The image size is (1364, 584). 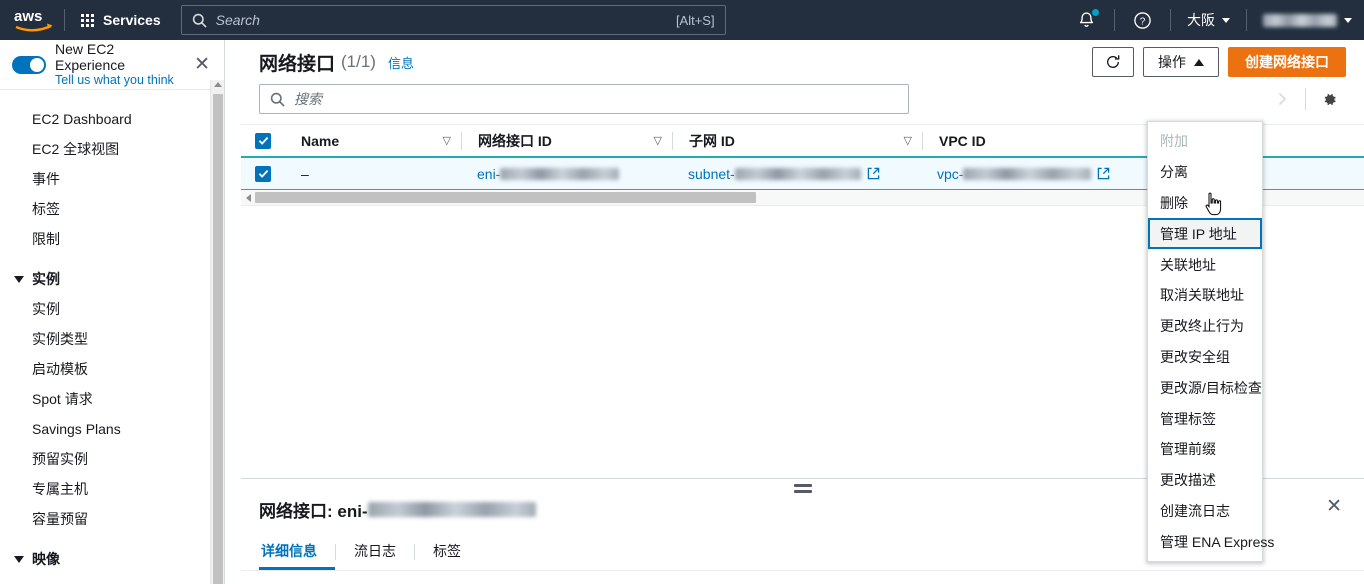 What do you see at coordinates (1205, 480) in the screenshot?
I see `menu-item-11: 更改描述` at bounding box center [1205, 480].